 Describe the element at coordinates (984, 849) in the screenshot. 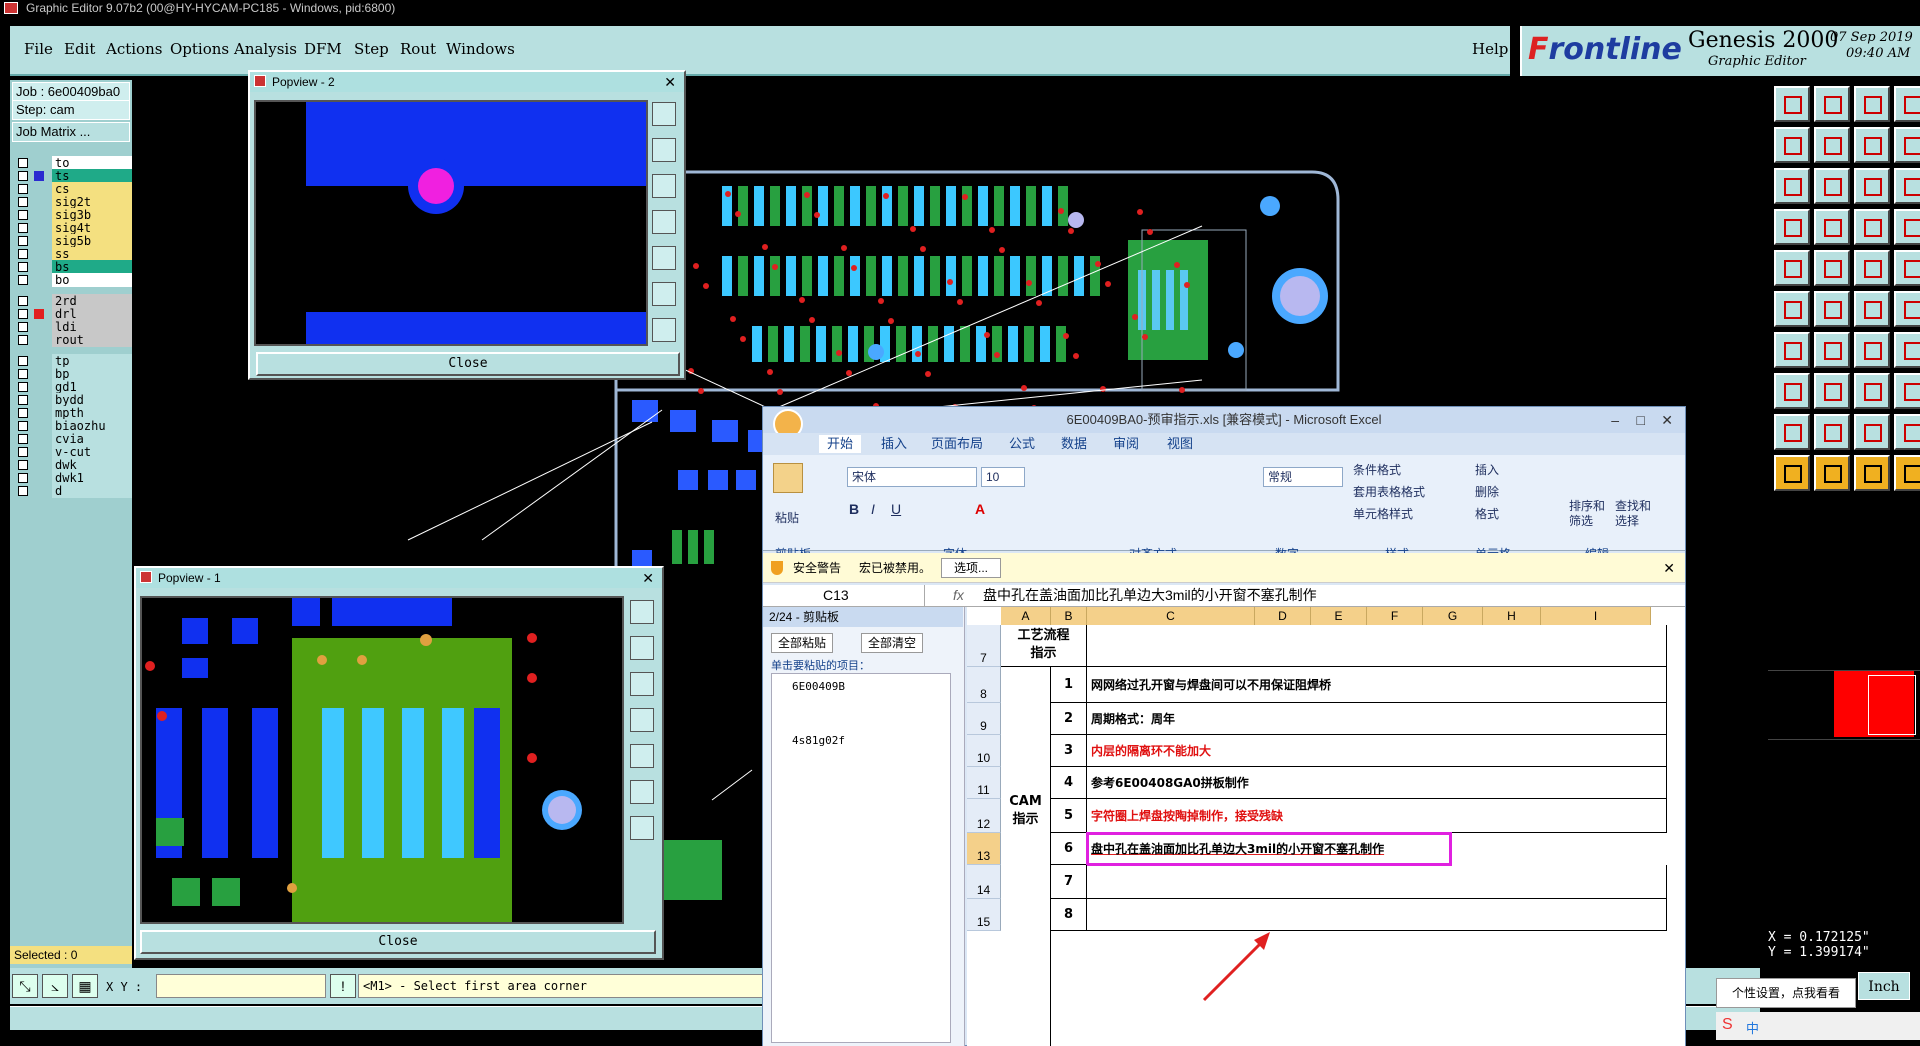

I see `row-header: 13` at that location.